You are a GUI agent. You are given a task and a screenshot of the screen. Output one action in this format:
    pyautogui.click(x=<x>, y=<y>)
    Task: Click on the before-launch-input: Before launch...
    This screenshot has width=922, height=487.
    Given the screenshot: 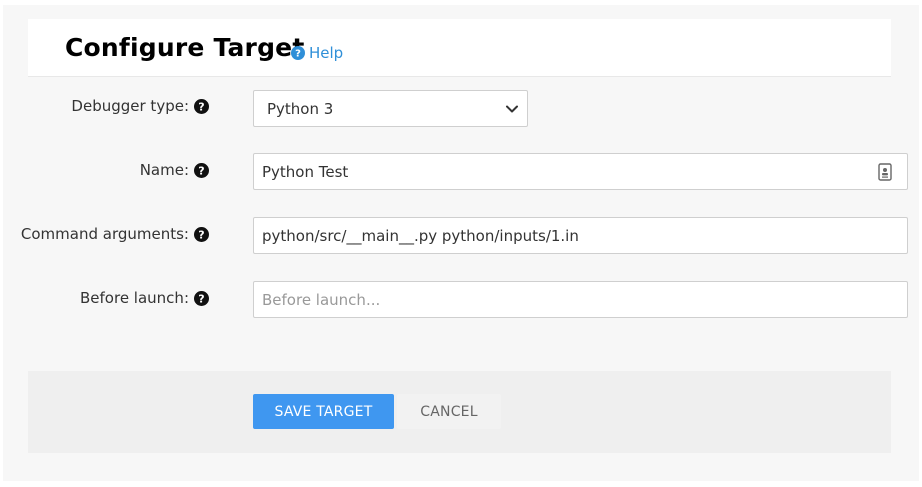 What is the action you would take?
    pyautogui.click(x=580, y=299)
    